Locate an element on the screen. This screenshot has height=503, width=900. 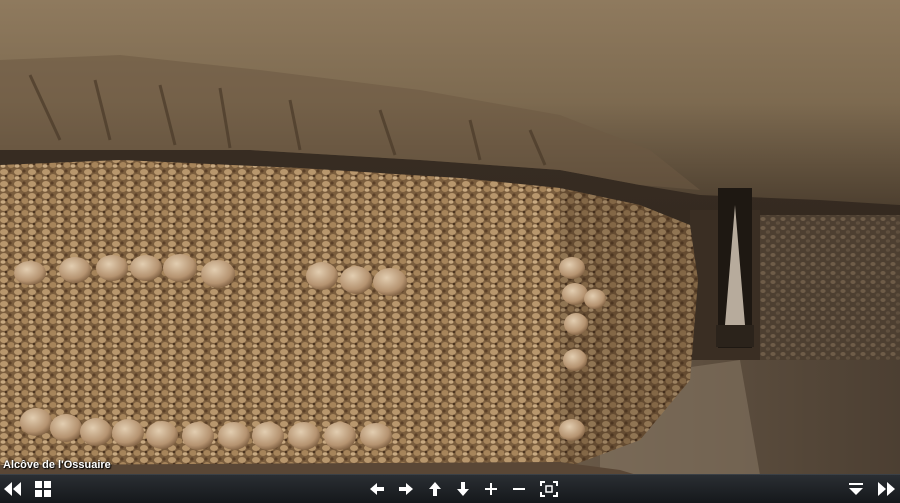
collapse-down-icon is located at coordinates (856, 489).